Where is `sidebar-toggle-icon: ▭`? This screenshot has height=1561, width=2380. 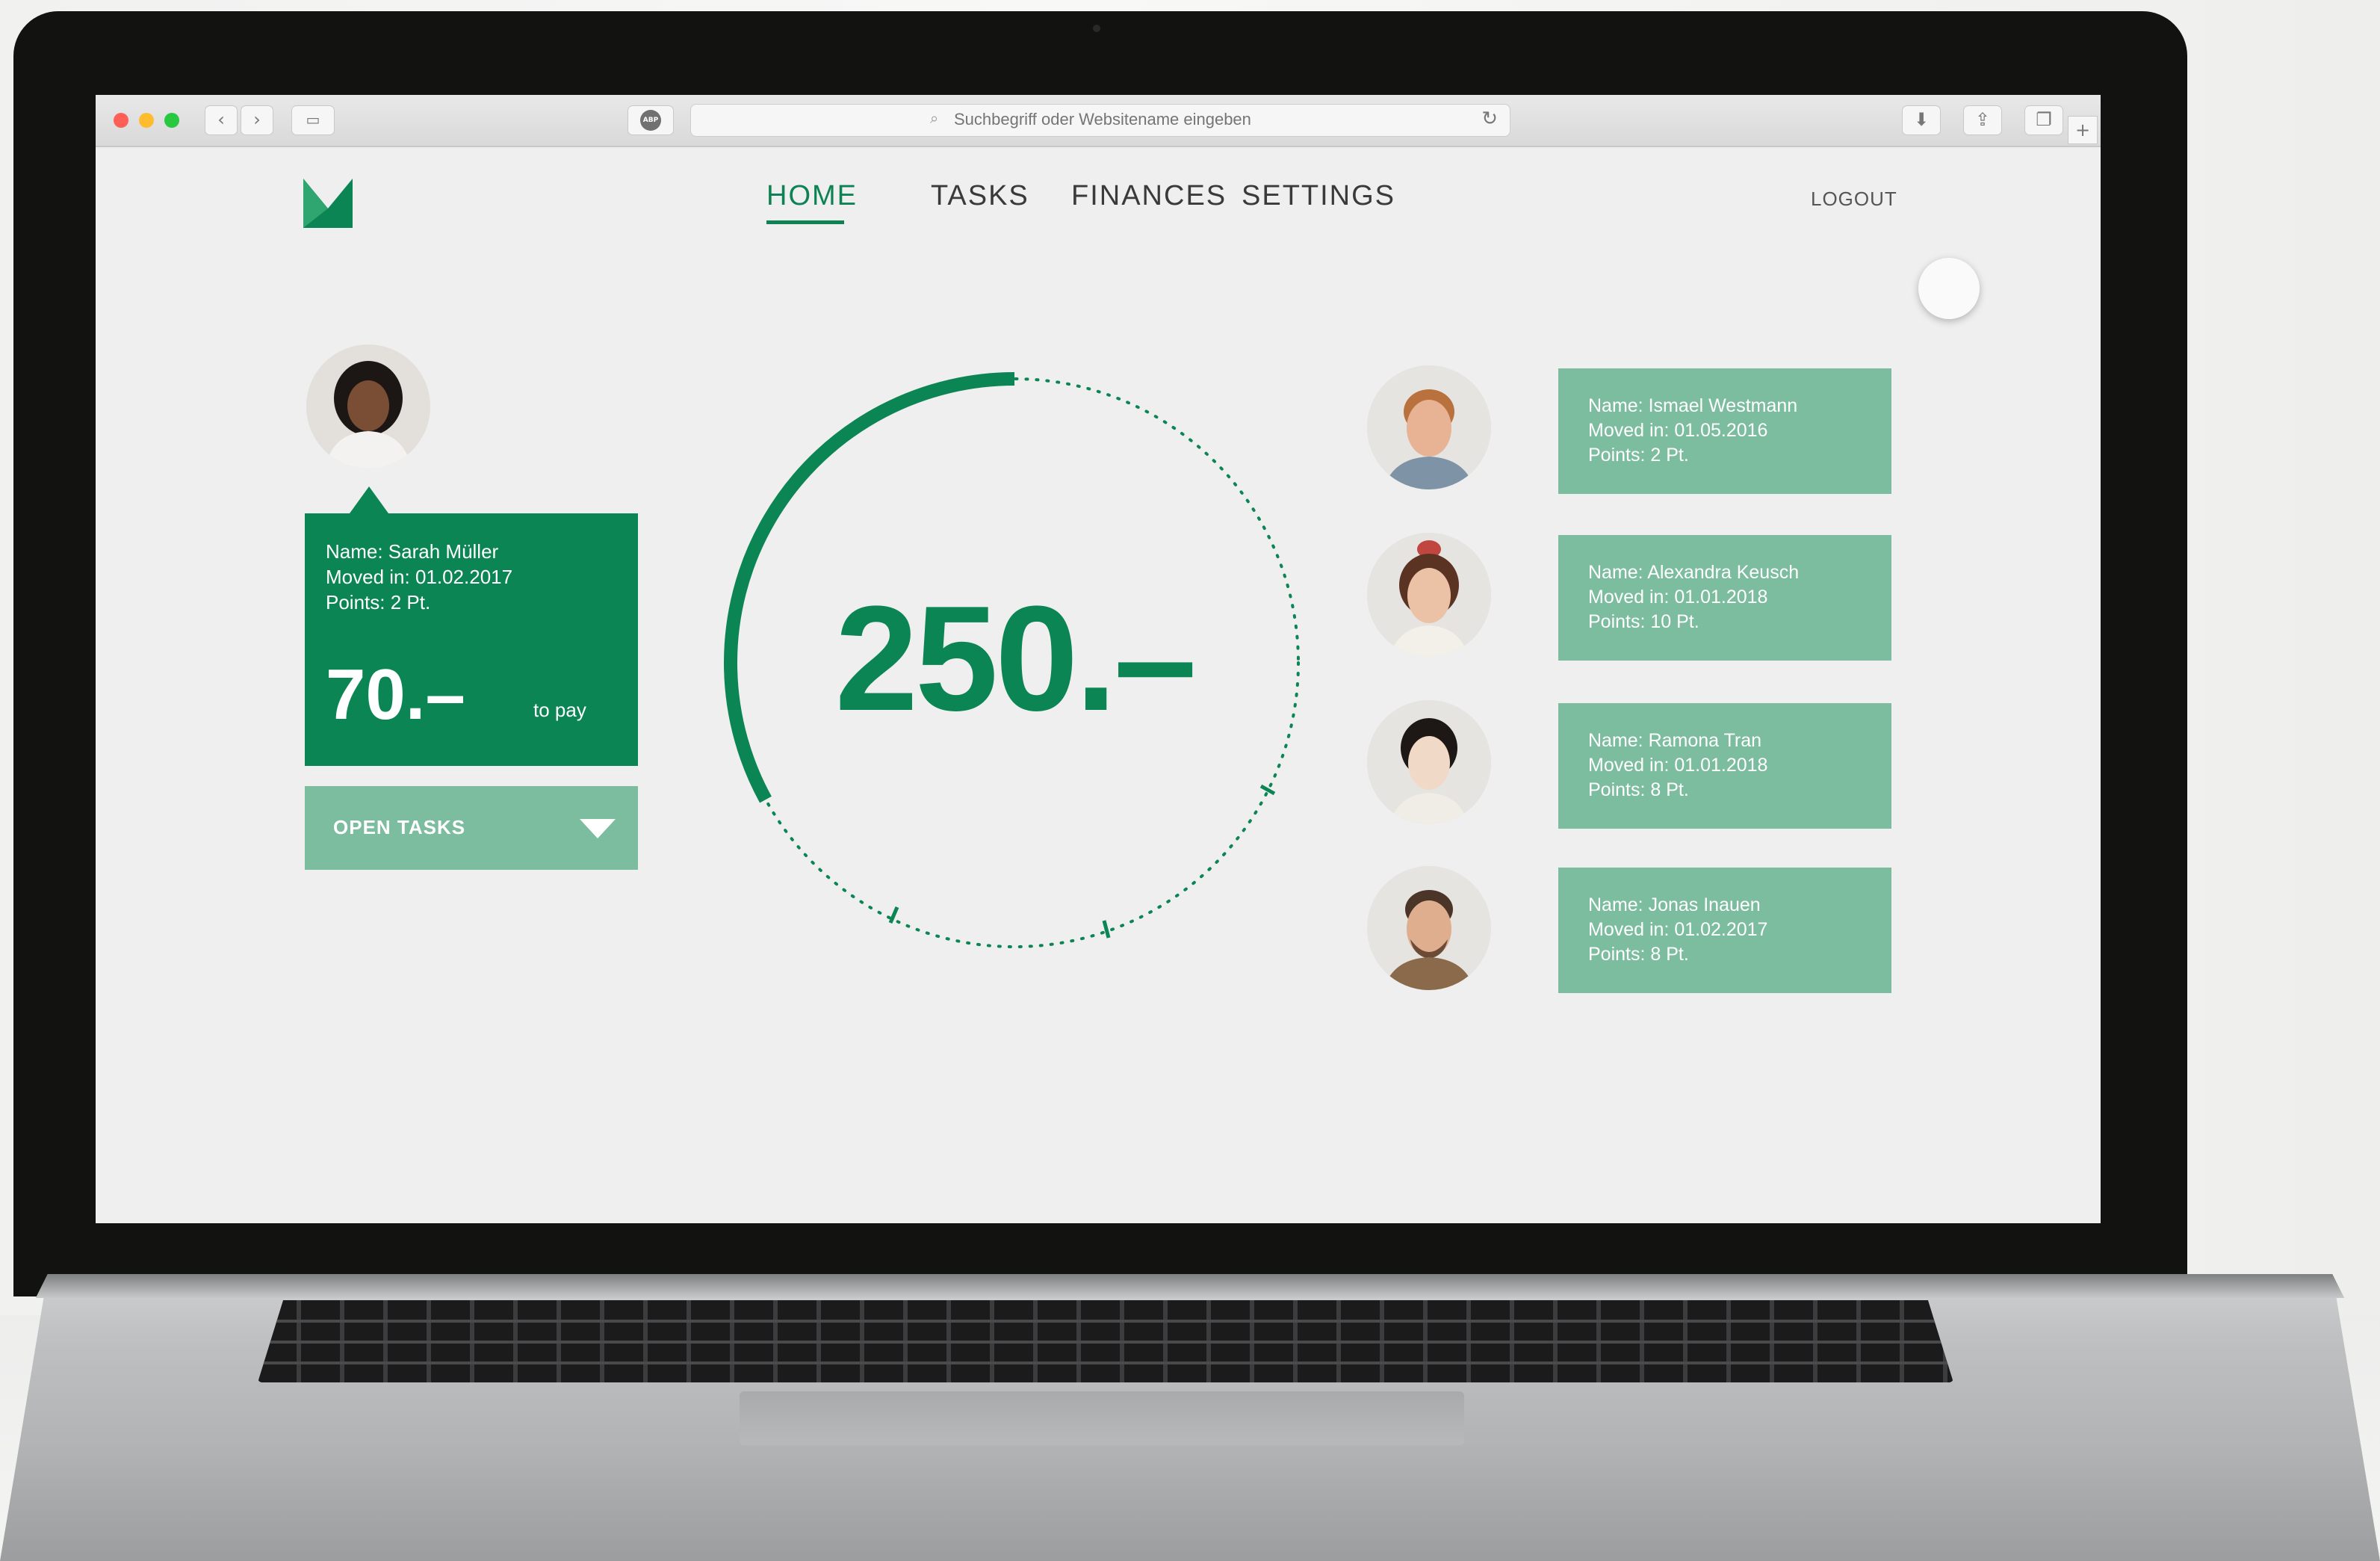
sidebar-toggle-icon: ▭ is located at coordinates (313, 120).